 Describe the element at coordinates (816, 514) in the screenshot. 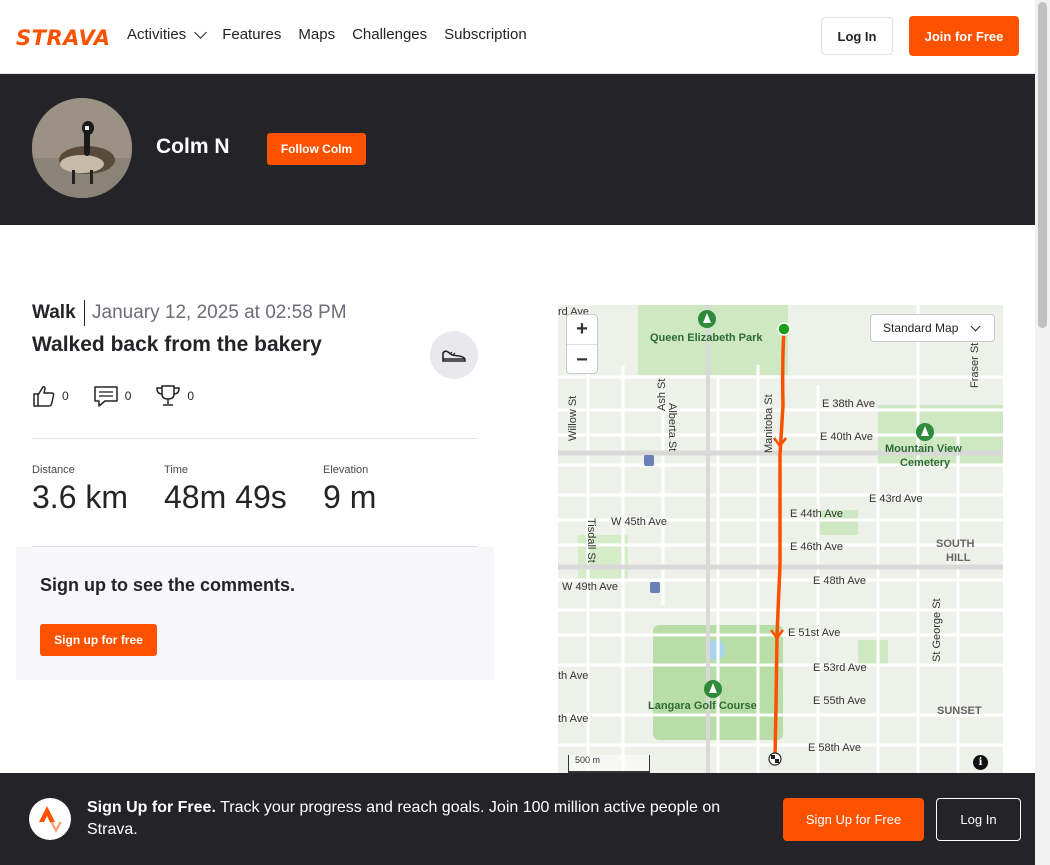

I see `svg-text: E 44th Ave` at that location.